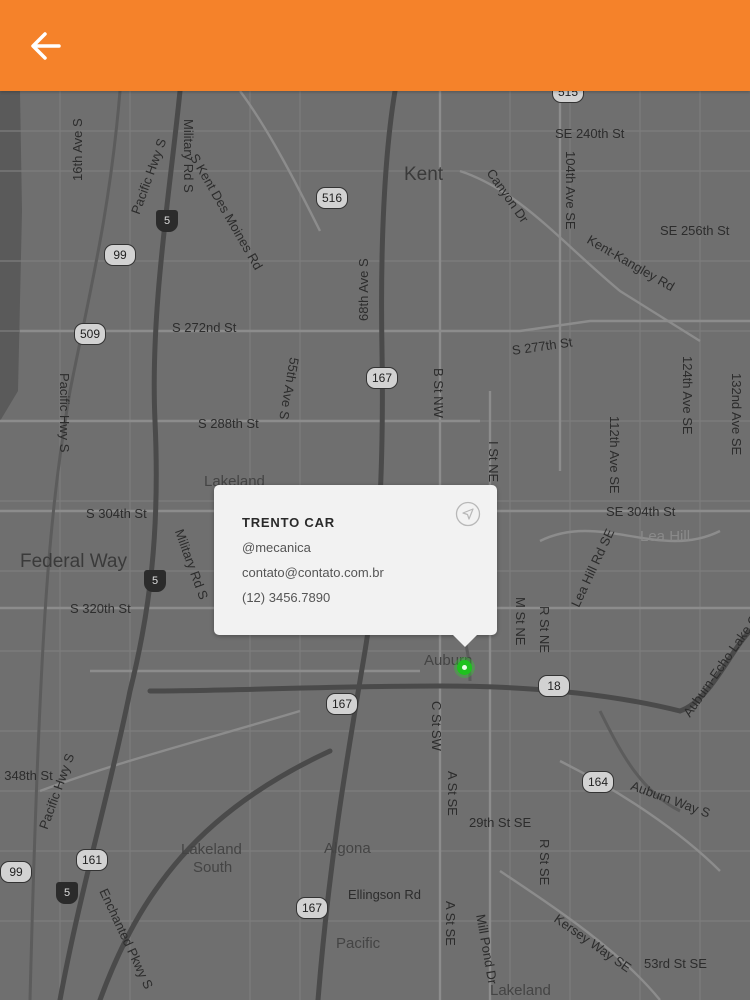 The width and height of the screenshot is (750, 1000). What do you see at coordinates (26, 775) in the screenshot?
I see `street-s-348th-st: S 348th St` at bounding box center [26, 775].